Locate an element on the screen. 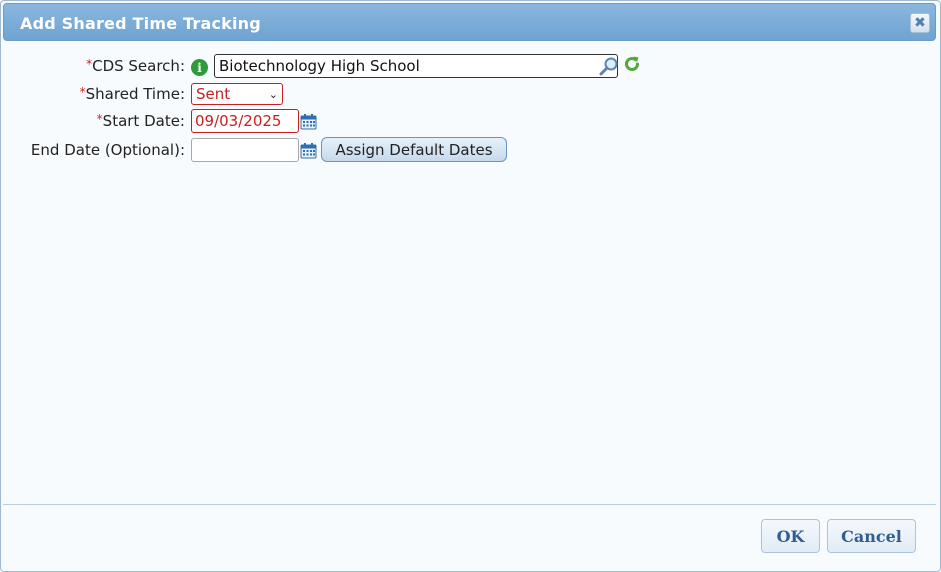  cancel-button: Cancel is located at coordinates (871, 536).